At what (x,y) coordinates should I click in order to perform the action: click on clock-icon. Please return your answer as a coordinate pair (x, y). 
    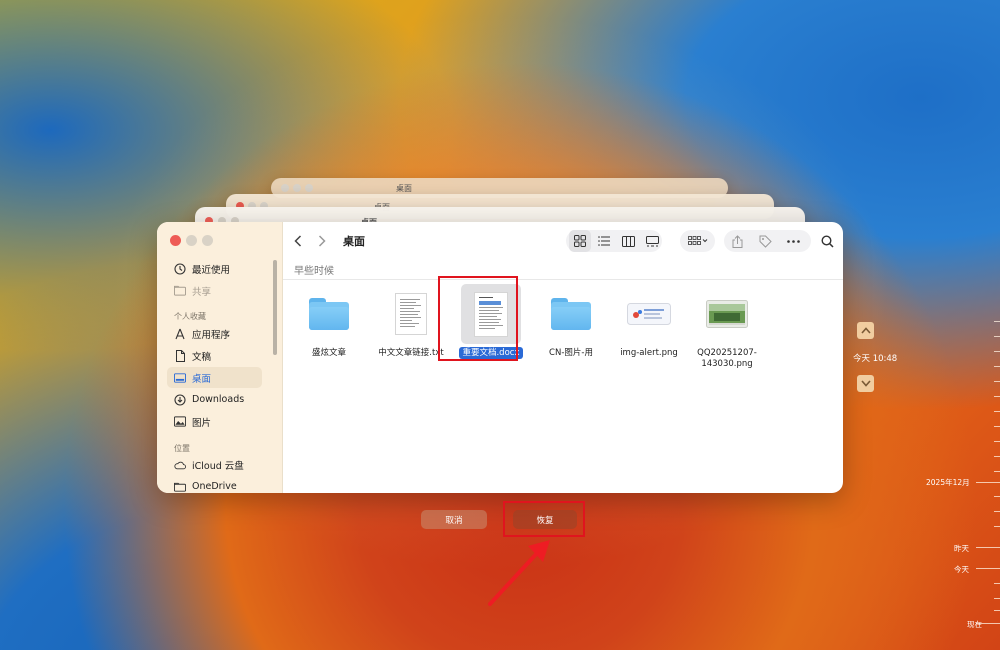
    Looking at the image, I should click on (180, 268).